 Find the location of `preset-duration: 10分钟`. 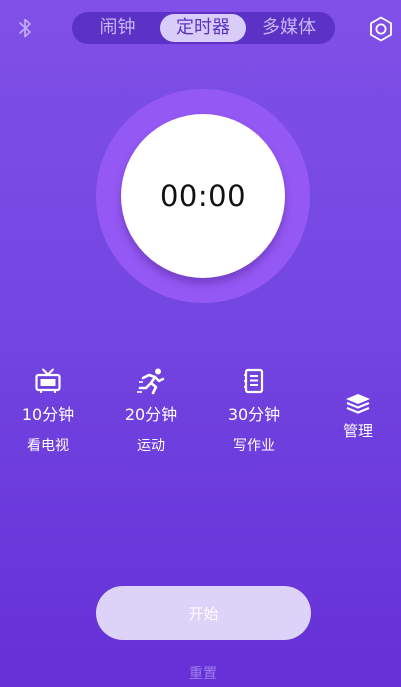

preset-duration: 10分钟 is located at coordinates (48, 414).